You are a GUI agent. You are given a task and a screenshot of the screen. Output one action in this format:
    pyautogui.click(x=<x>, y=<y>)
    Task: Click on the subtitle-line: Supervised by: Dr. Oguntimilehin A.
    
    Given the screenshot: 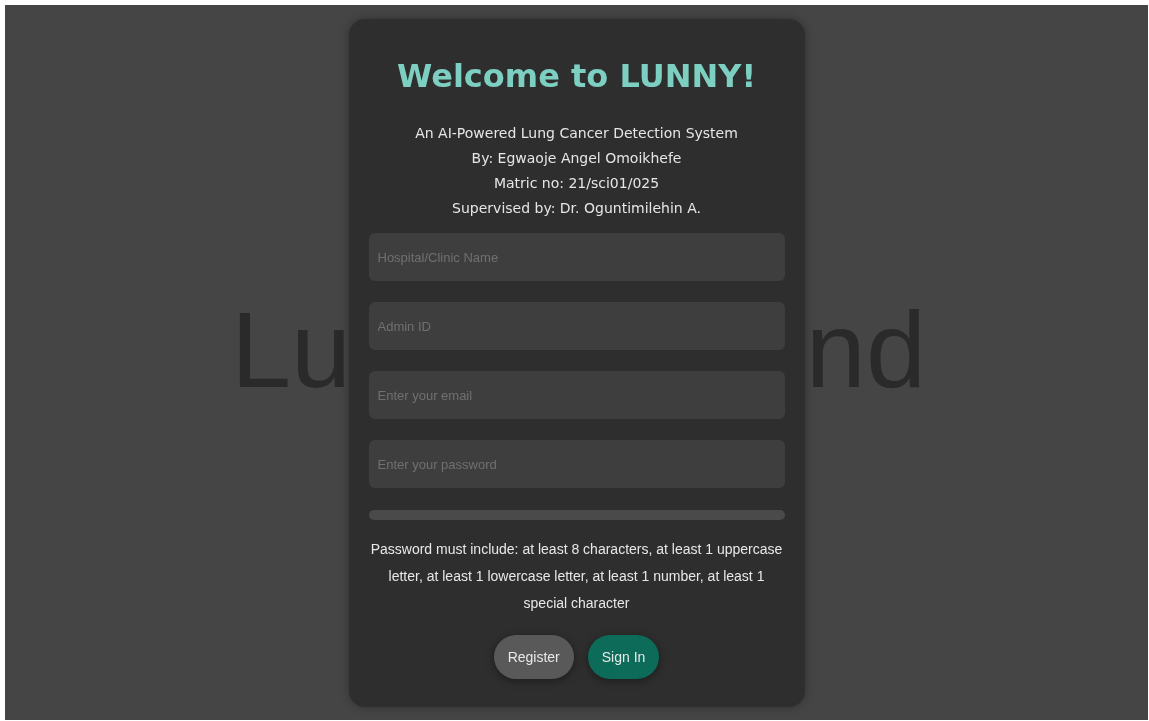 What is the action you would take?
    pyautogui.click(x=576, y=208)
    